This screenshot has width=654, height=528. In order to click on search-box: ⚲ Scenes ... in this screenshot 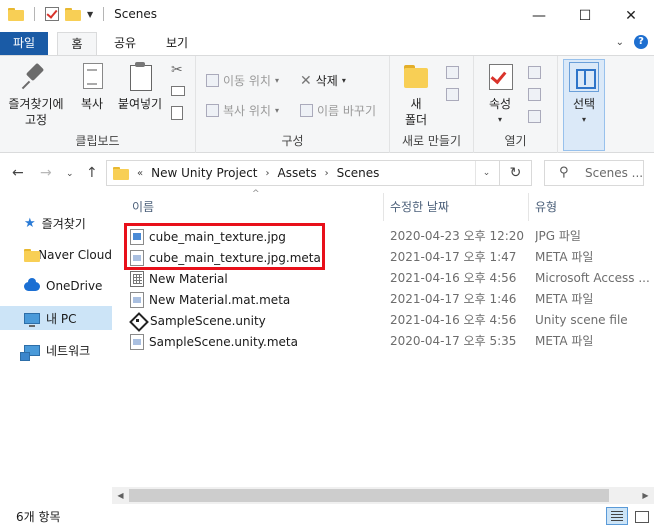, I will do `click(594, 173)`.